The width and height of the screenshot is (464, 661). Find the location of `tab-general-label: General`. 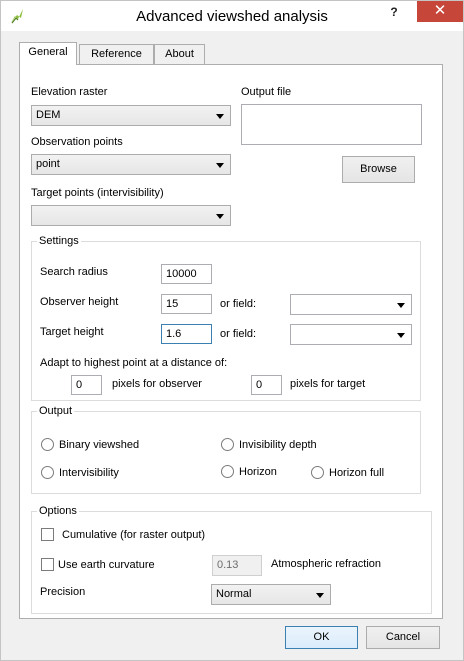

tab-general-label: General is located at coordinates (48, 52).